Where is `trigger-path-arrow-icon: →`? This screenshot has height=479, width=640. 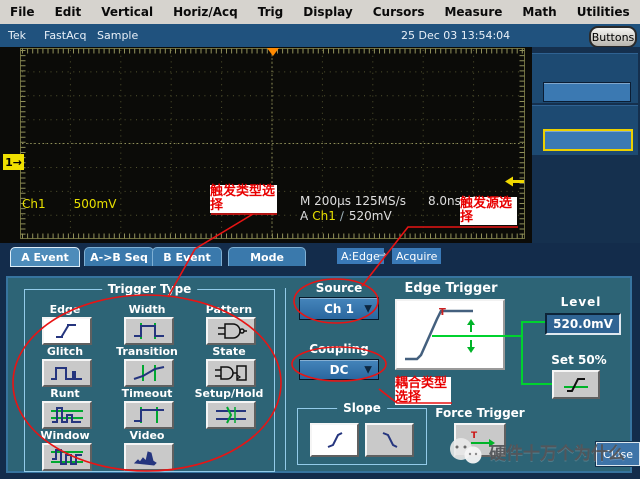
trigger-path-arrow-icon: → is located at coordinates (382, 255).